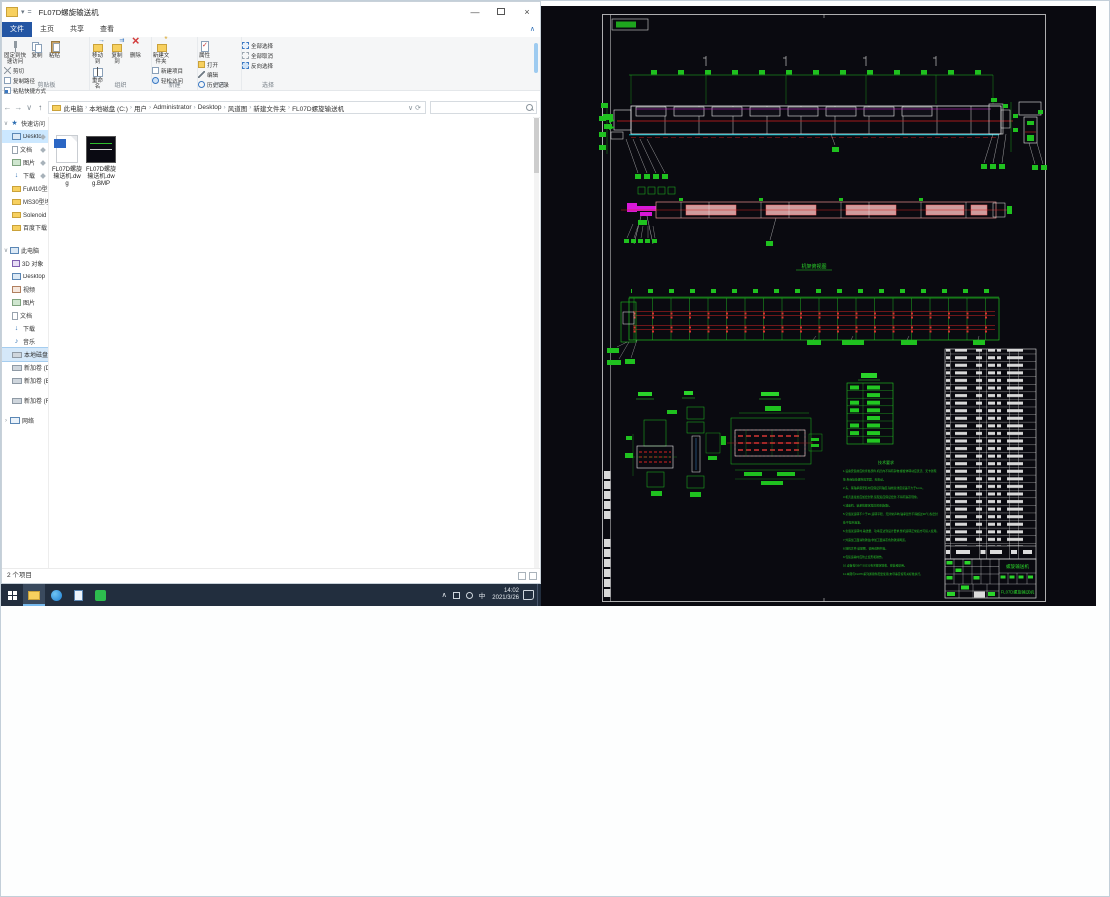 The image size is (1110, 897). What do you see at coordinates (210, 107) in the screenshot?
I see `crumb-desktop: Desktop` at bounding box center [210, 107].